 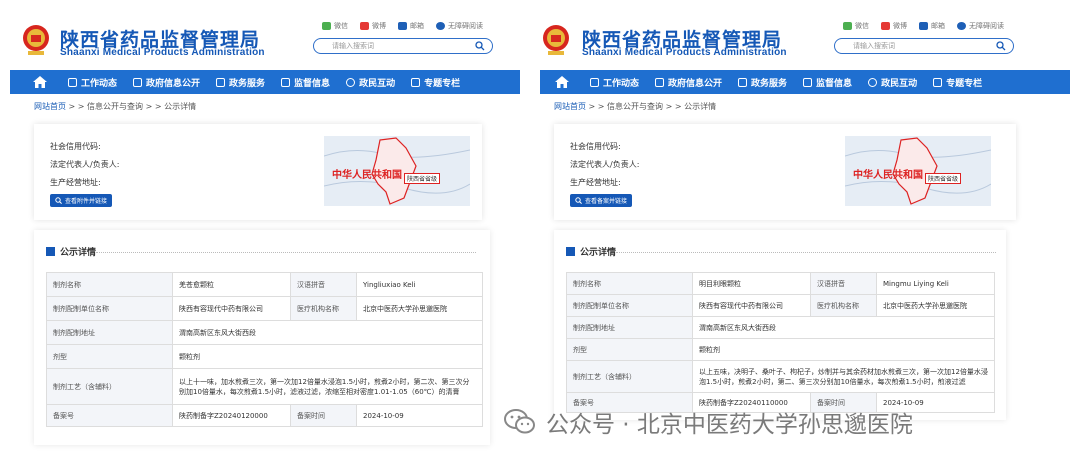 What do you see at coordinates (109, 415) in the screenshot?
I see `table-label: 备案号` at bounding box center [109, 415].